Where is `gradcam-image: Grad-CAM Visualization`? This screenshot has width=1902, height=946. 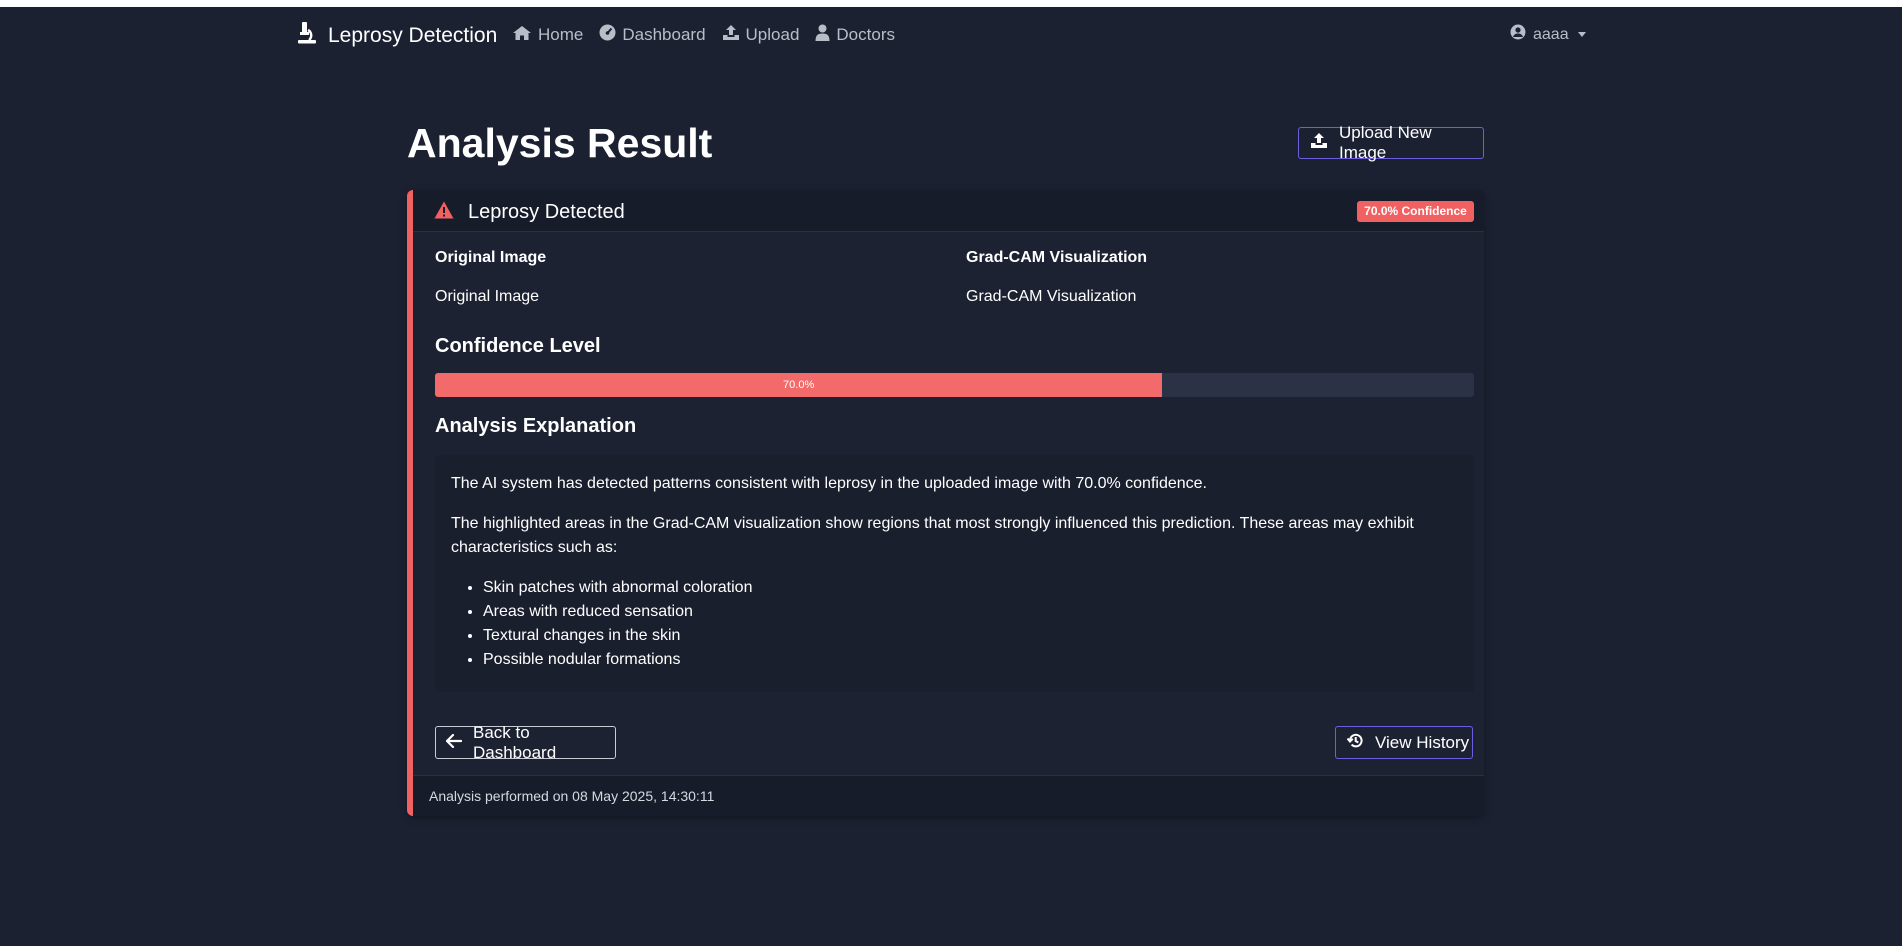 gradcam-image: Grad-CAM Visualization is located at coordinates (1051, 297).